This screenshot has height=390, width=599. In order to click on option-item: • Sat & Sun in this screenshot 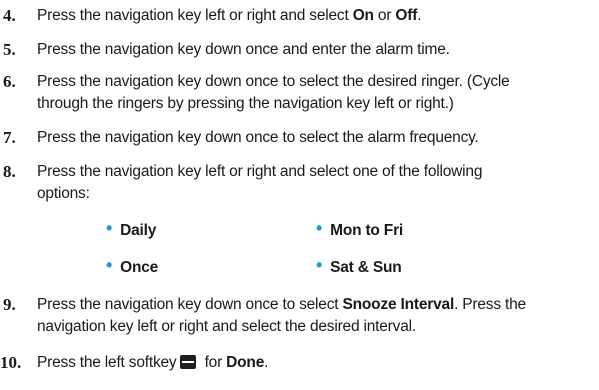, I will do `click(359, 267)`.